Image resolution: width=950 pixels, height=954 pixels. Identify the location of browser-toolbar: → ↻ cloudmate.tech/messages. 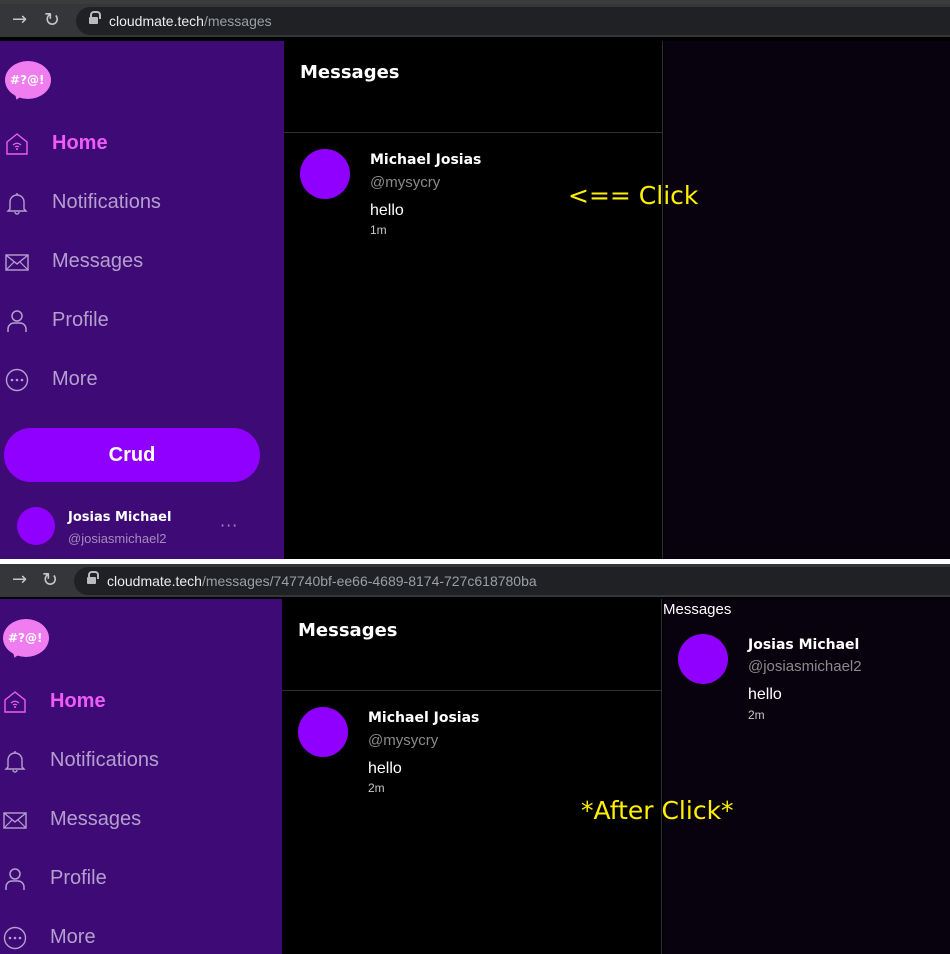
(475, 18).